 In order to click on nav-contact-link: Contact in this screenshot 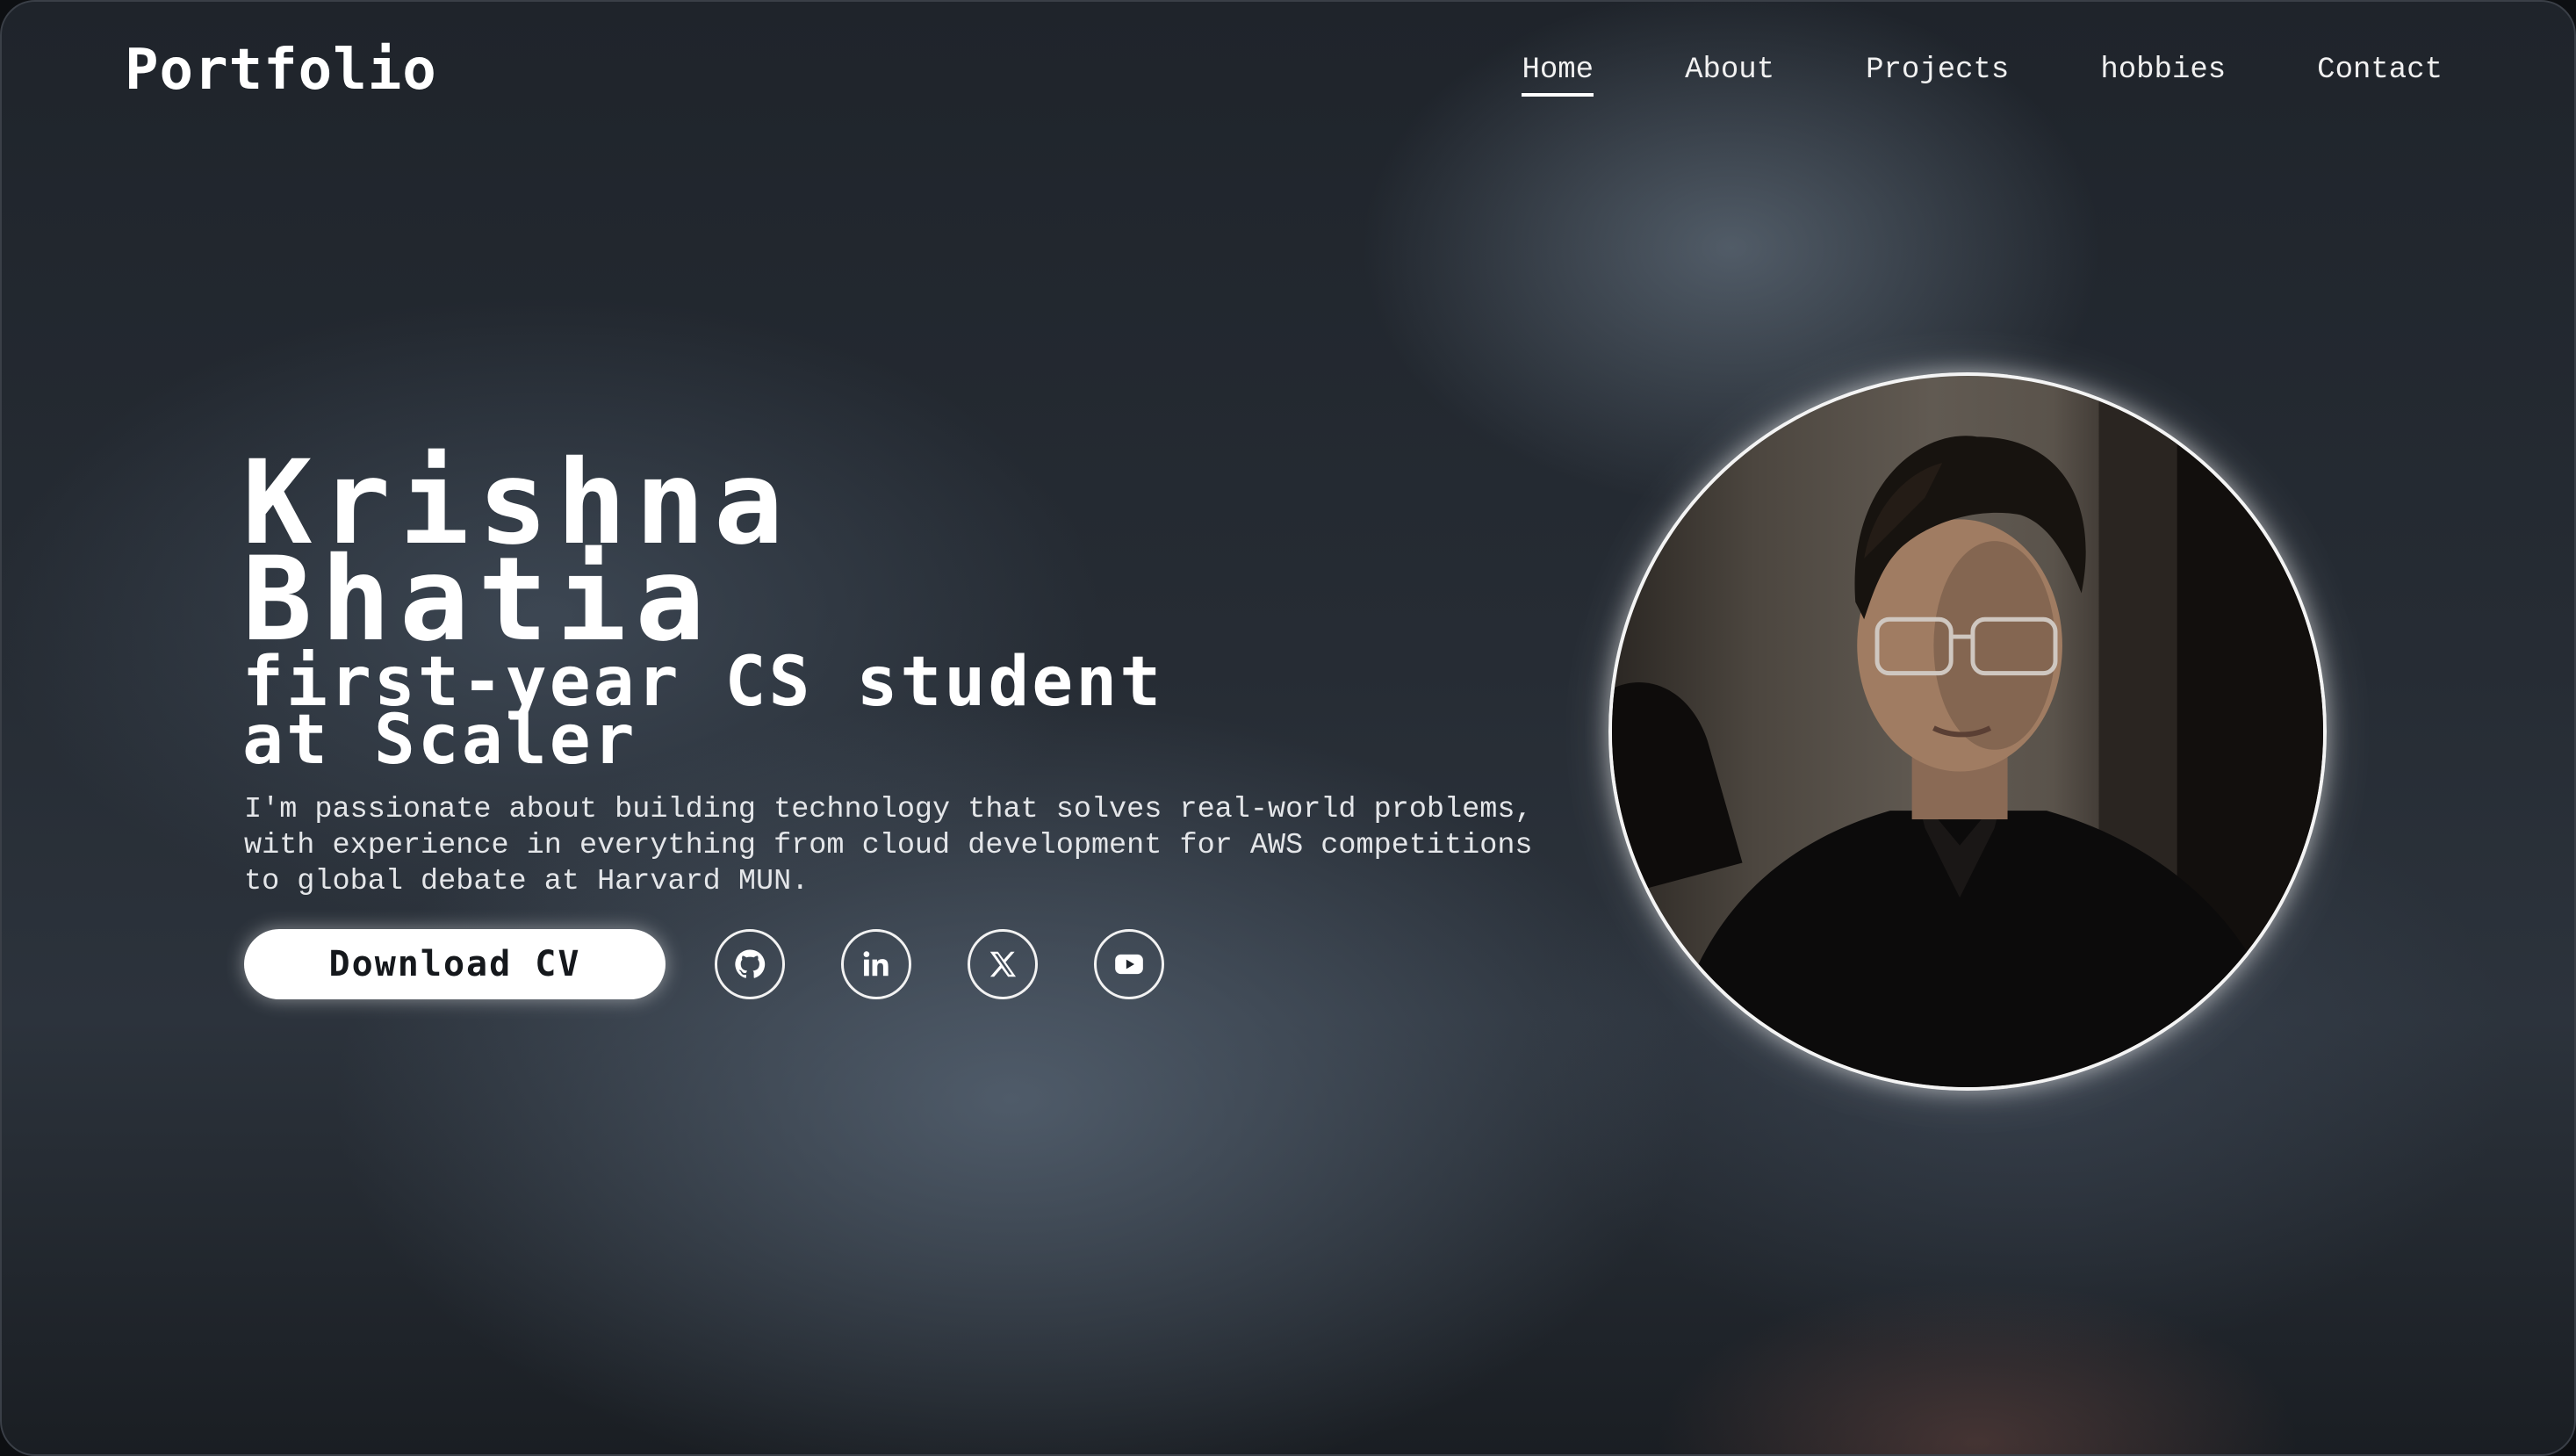, I will do `click(2380, 70)`.